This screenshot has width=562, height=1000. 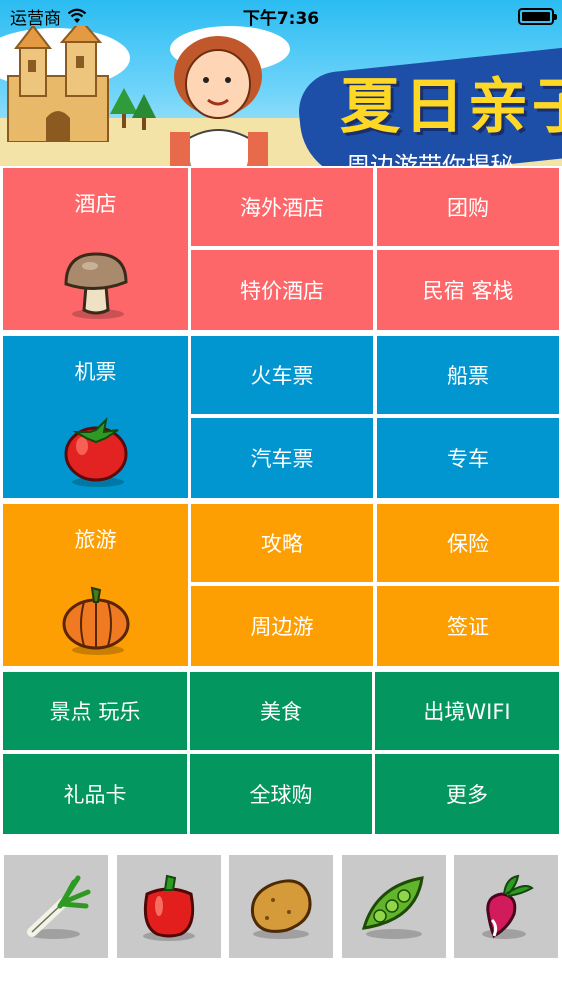 I want to click on tree-icon, so click(x=133, y=109).